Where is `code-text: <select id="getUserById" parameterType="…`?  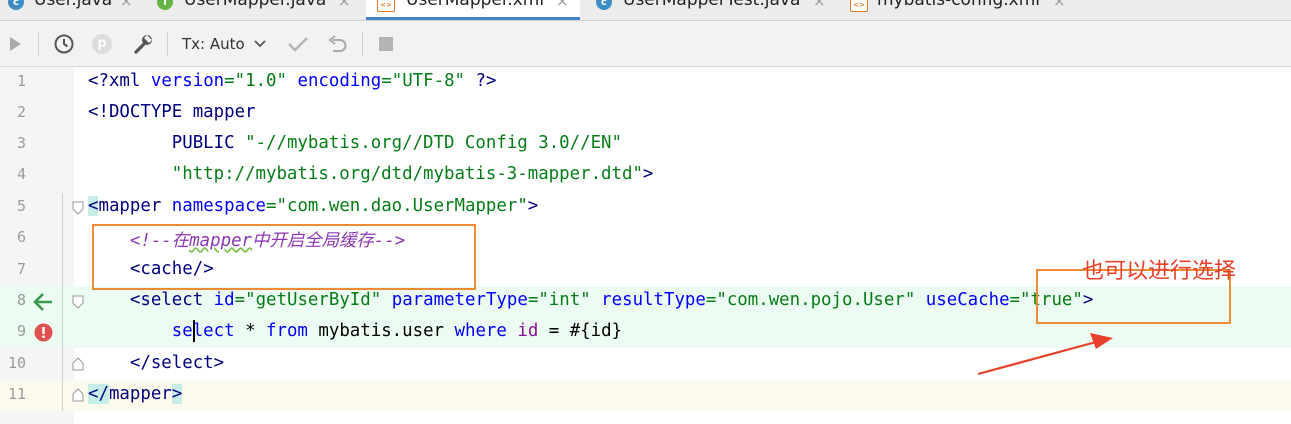 code-text: <select id="getUserById" parameterType="… is located at coordinates (591, 300).